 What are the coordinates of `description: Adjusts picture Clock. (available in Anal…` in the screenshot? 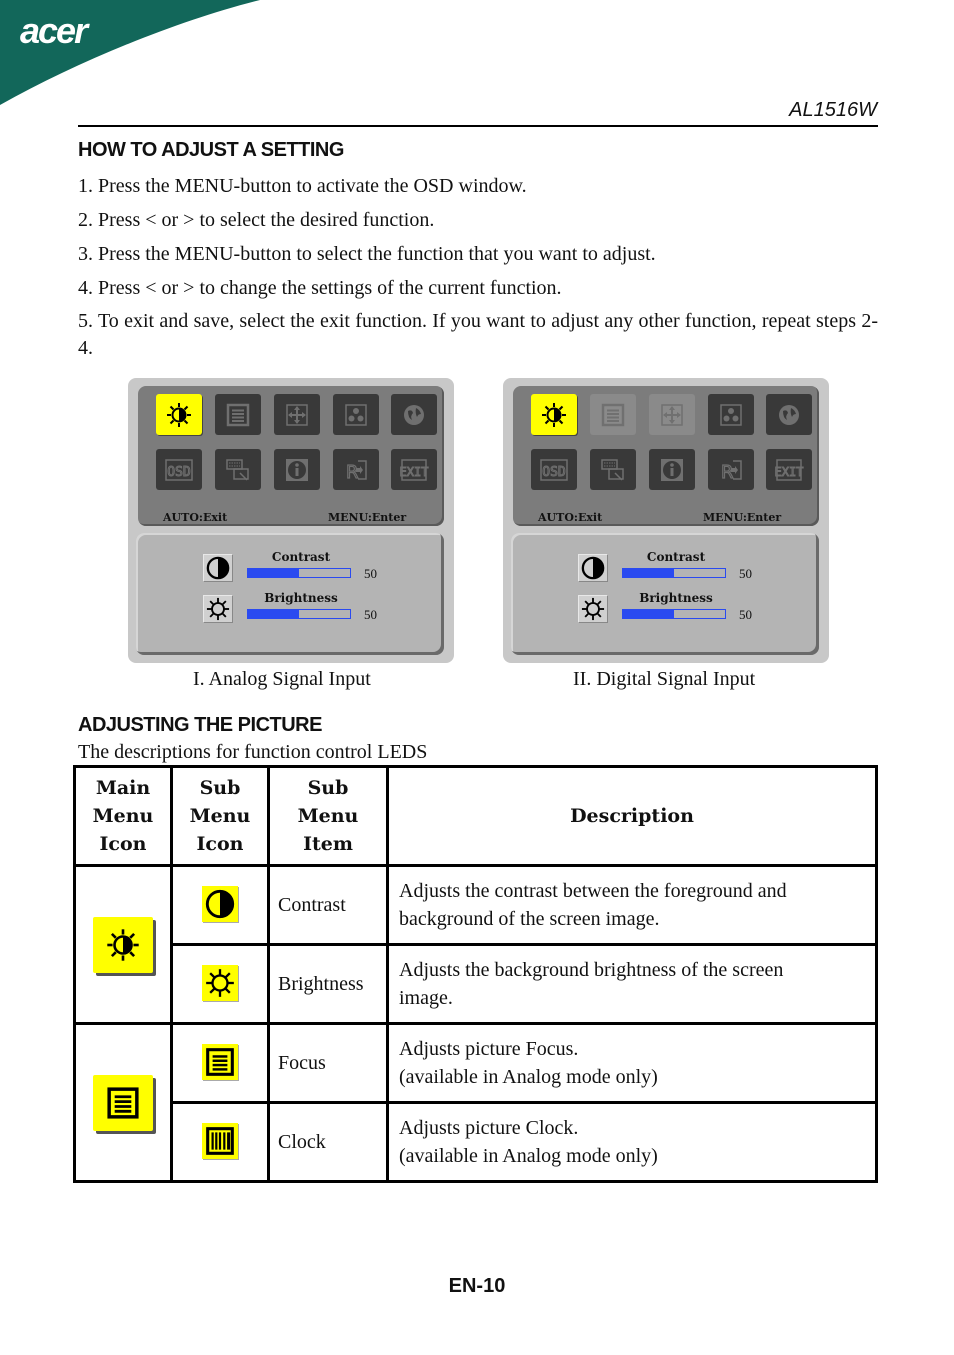 It's located at (632, 1142).